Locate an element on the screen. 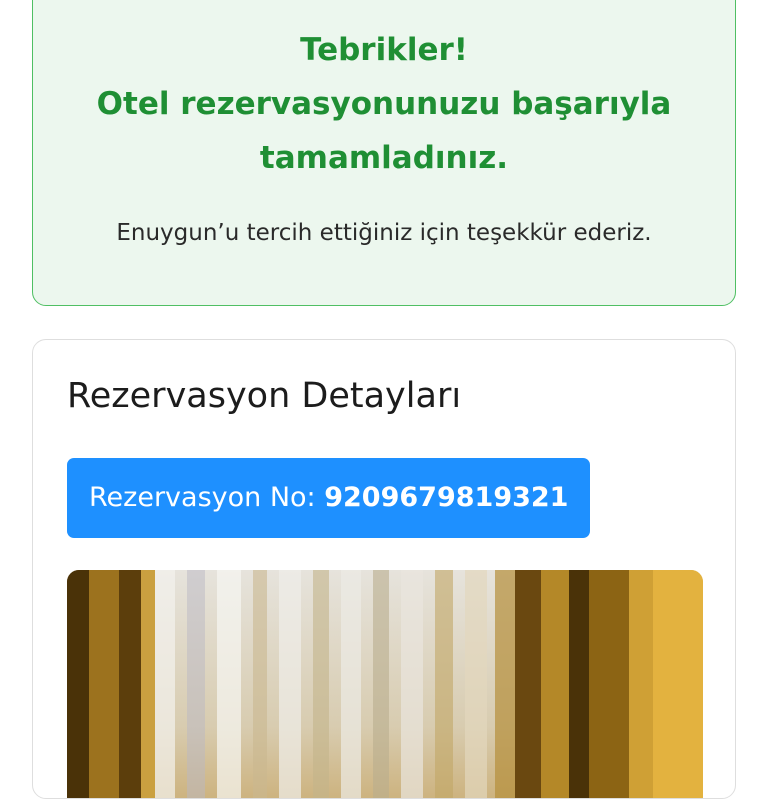 This screenshot has width=768, height=799. reservation-number-badge: Rezervasyon No: 9209679819321 is located at coordinates (329, 498).